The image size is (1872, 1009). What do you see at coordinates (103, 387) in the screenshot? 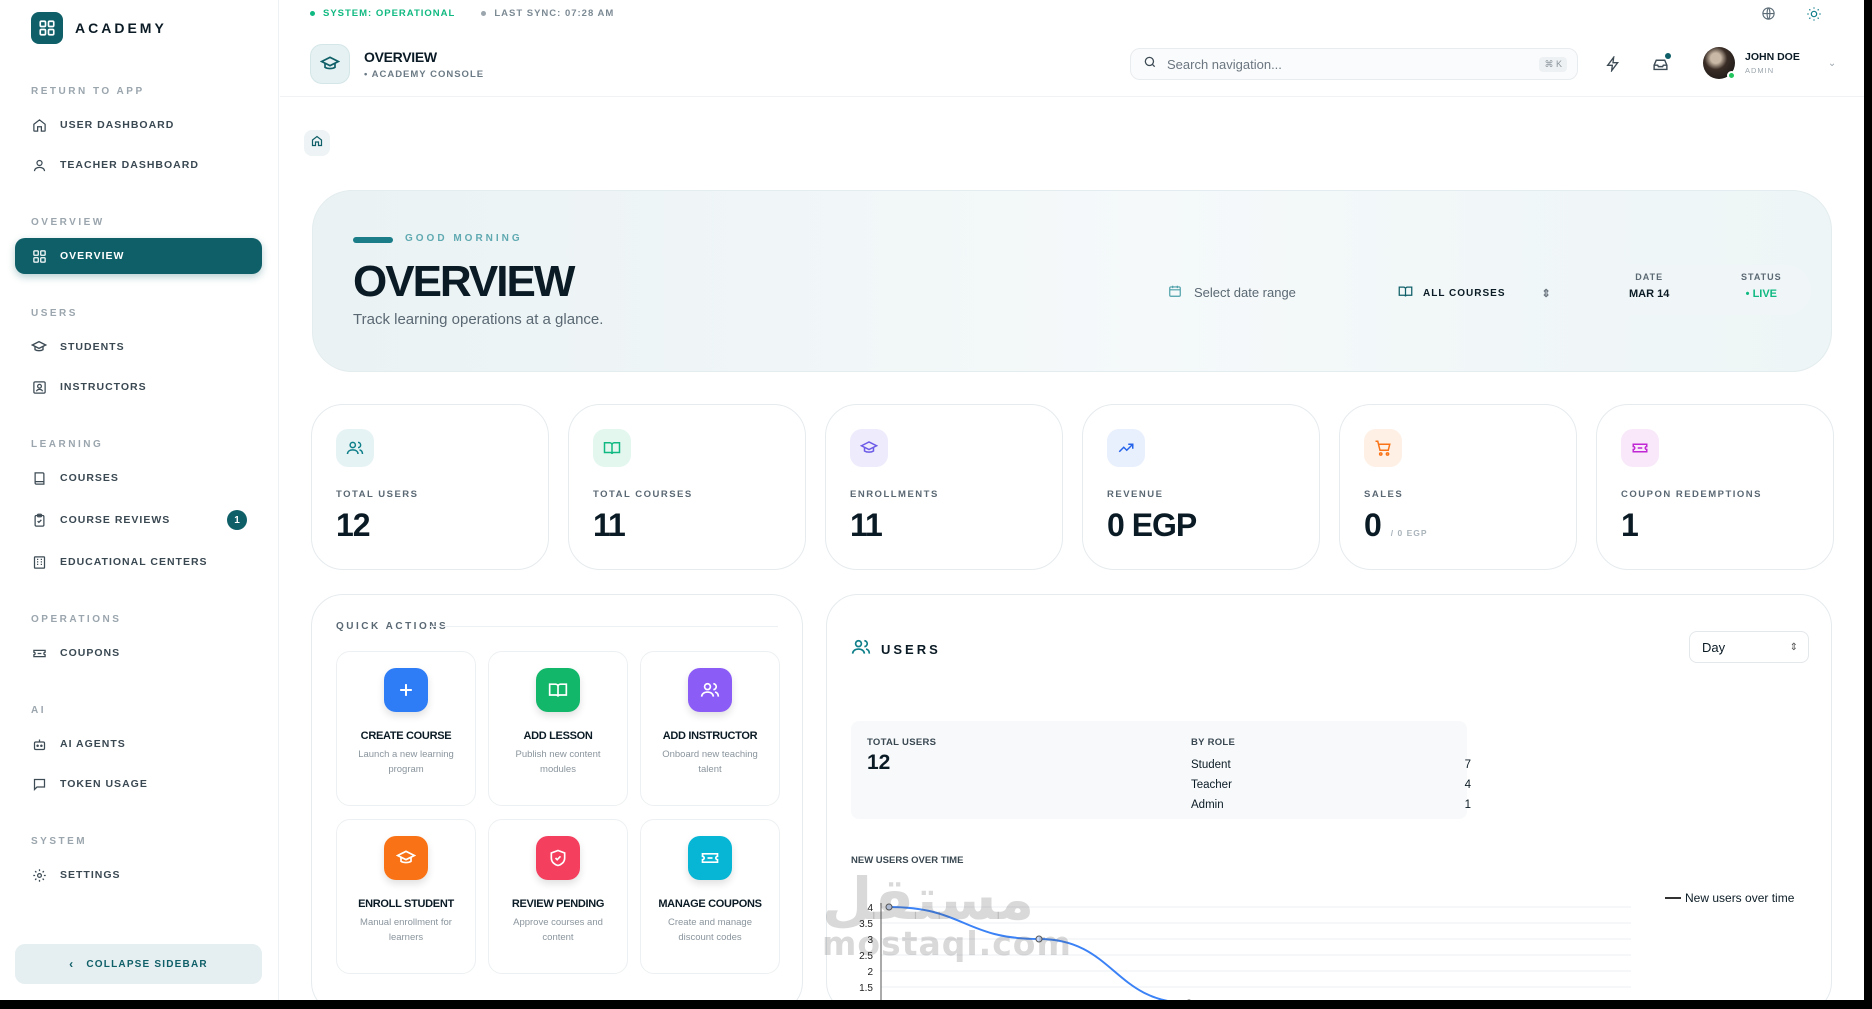
I see `sidebar-item-label: INSTRUCTORS` at bounding box center [103, 387].